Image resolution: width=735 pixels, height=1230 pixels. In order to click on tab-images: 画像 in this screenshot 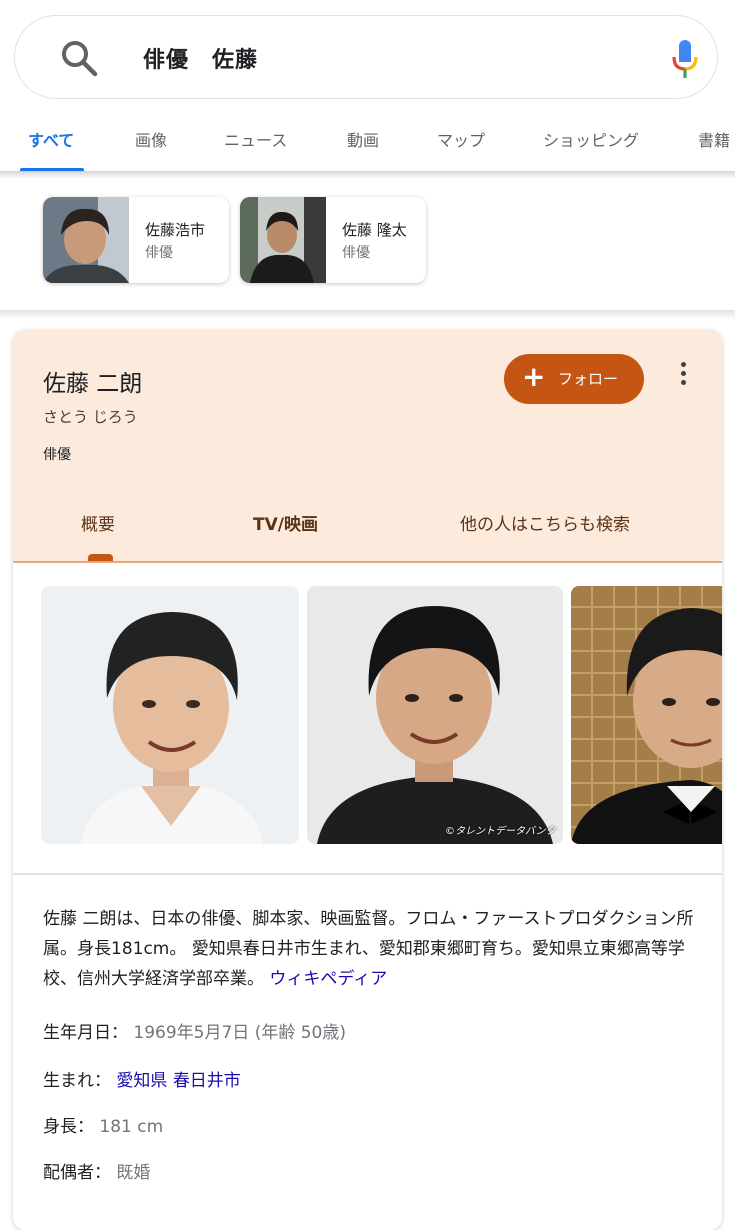, I will do `click(151, 139)`.